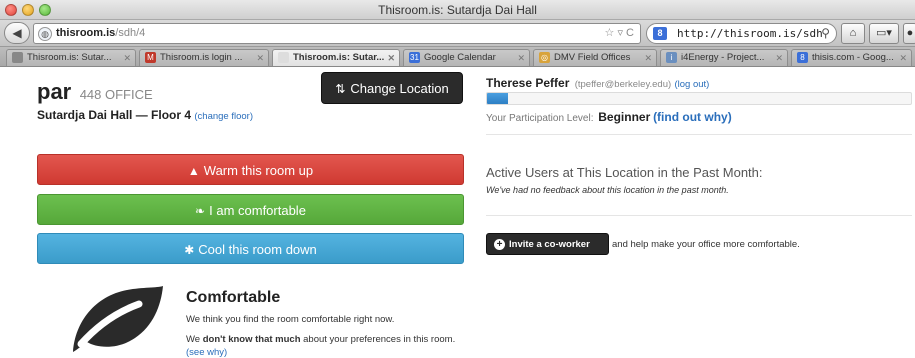 The height and width of the screenshot is (358, 915). Describe the element at coordinates (257, 249) in the screenshot. I see `cool-label: Cool this room down` at that location.